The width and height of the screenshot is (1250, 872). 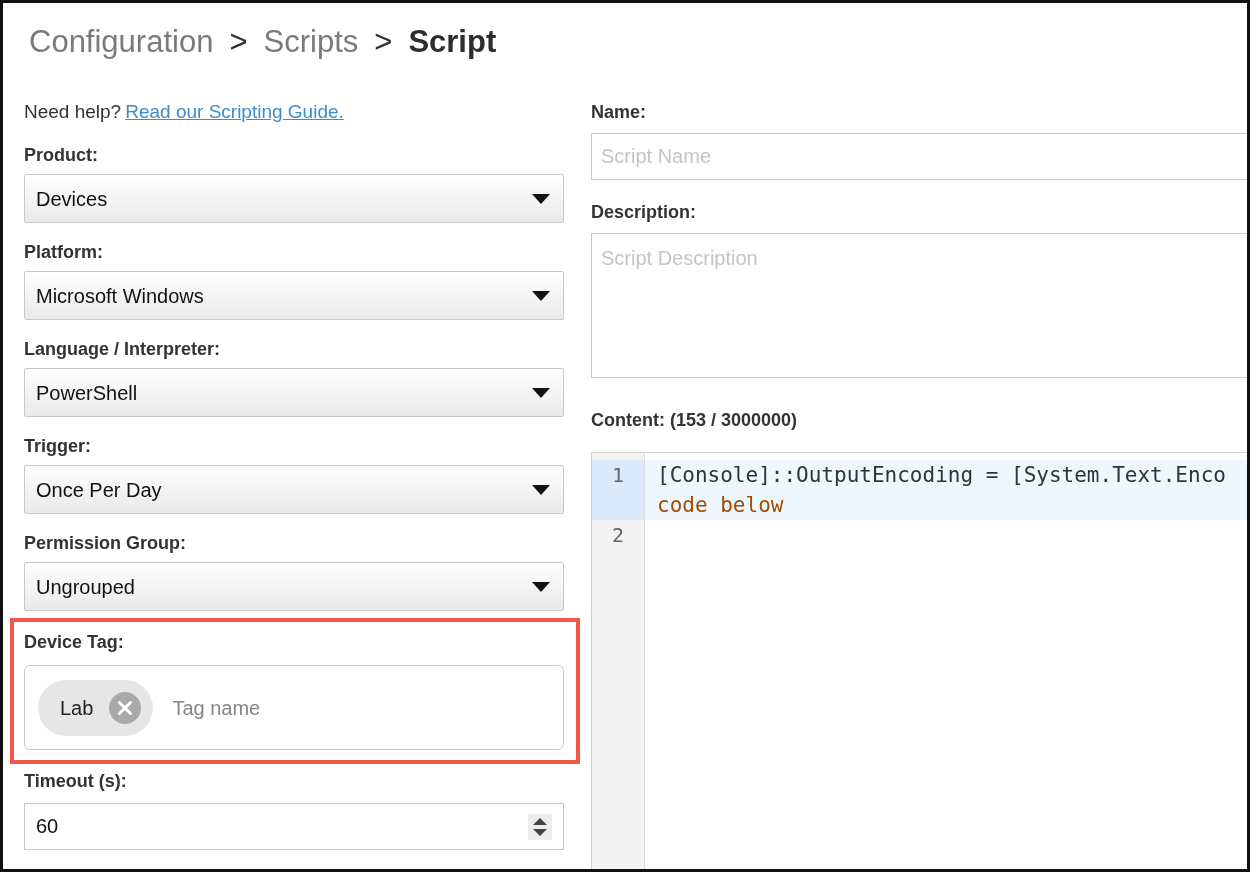 I want to click on up-down-arrows-icon, so click(x=540, y=827).